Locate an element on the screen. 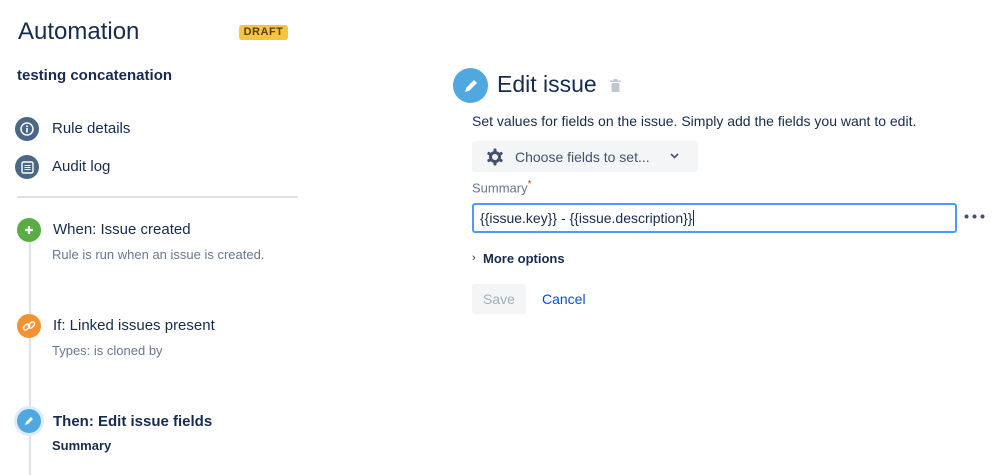  link-icon is located at coordinates (29, 326).